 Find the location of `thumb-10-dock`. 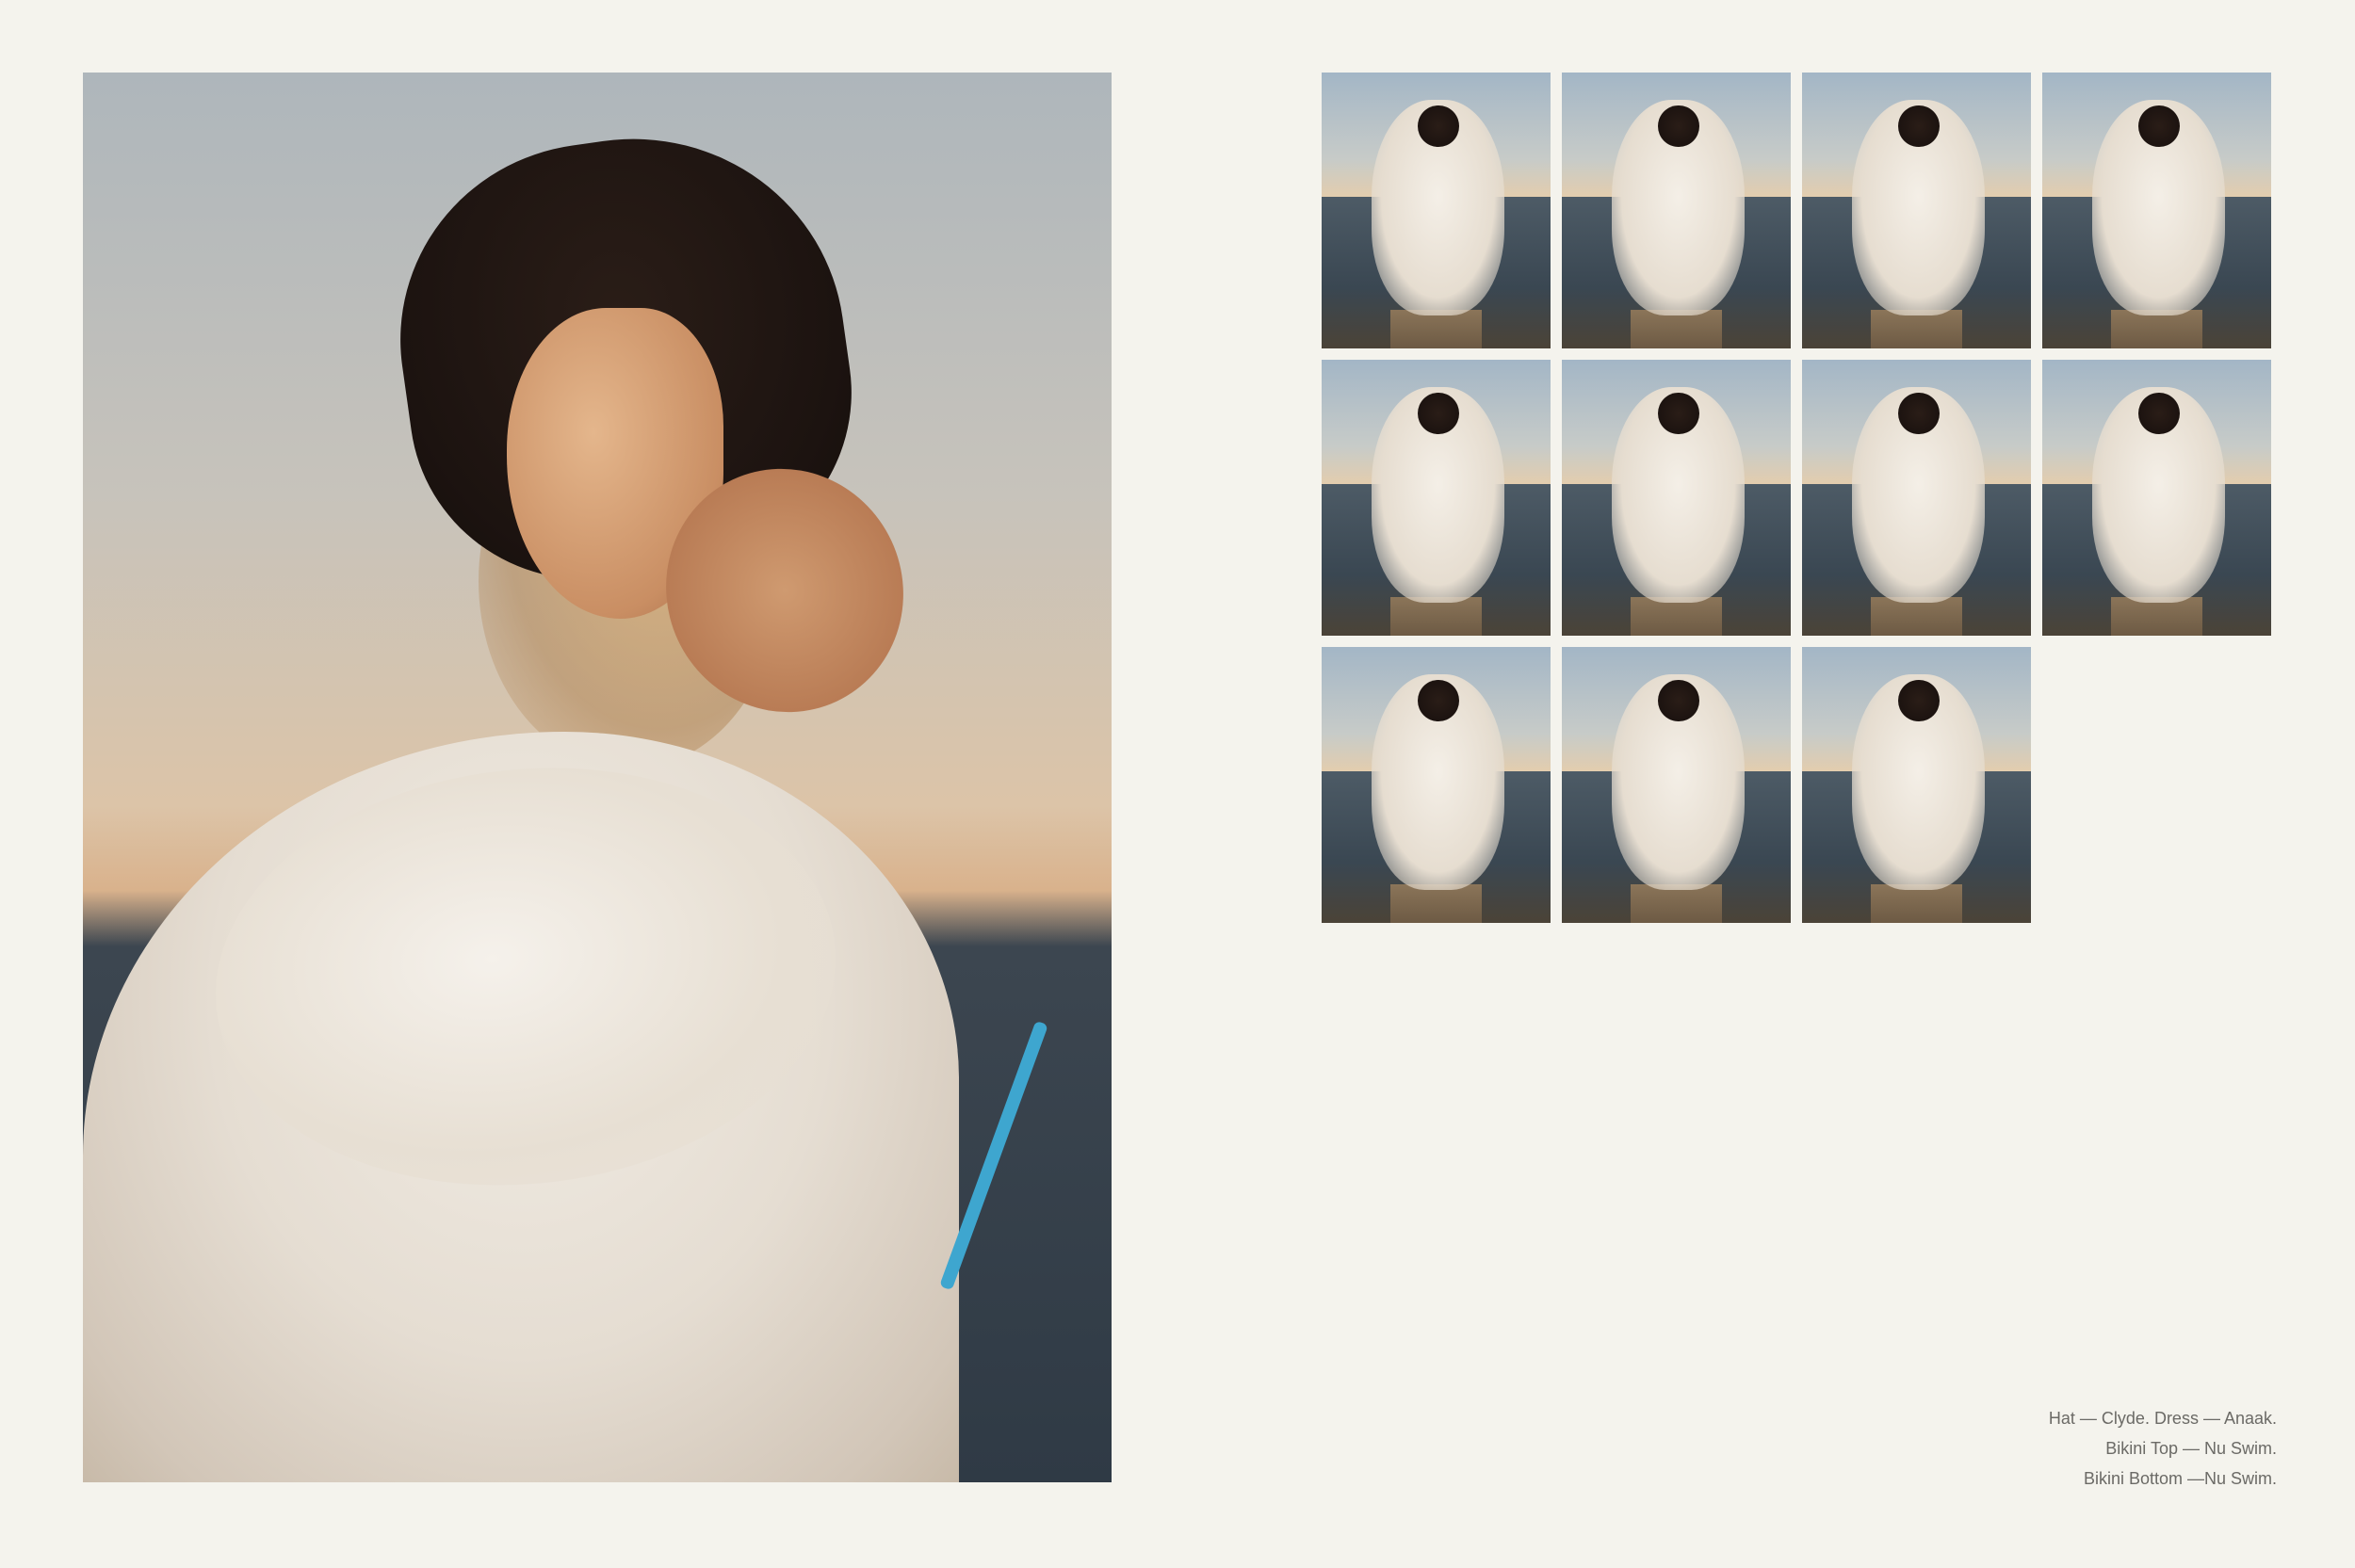

thumb-10-dock is located at coordinates (1676, 903).